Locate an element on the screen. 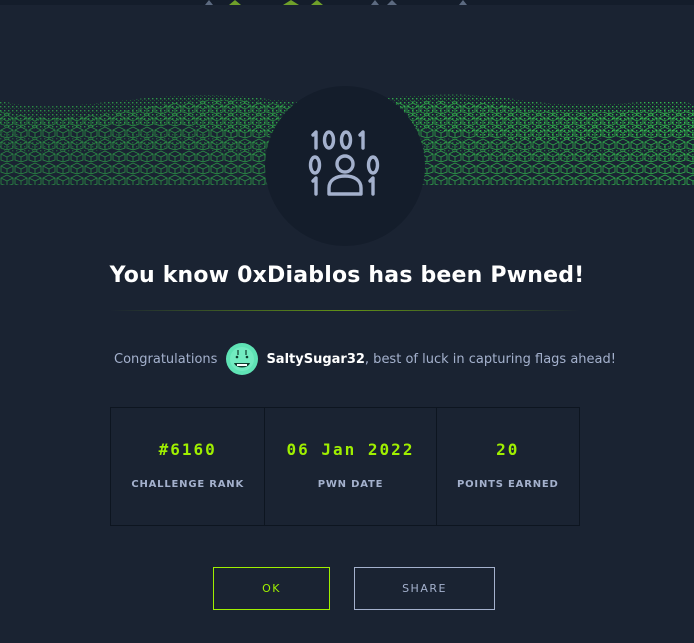 The width and height of the screenshot is (694, 643). top-bar is located at coordinates (347, 2).